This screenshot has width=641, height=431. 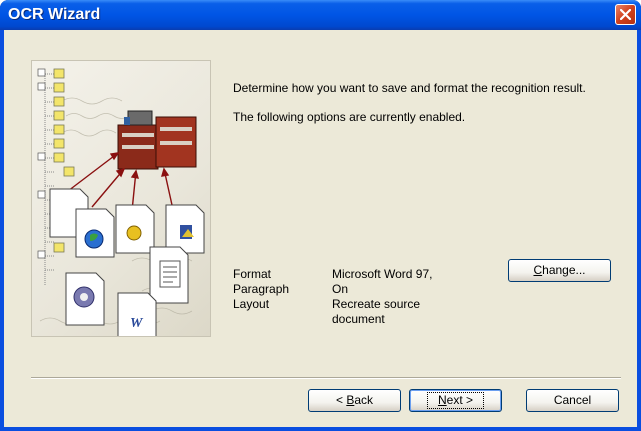 I want to click on next-button-key: N, so click(x=442, y=400).